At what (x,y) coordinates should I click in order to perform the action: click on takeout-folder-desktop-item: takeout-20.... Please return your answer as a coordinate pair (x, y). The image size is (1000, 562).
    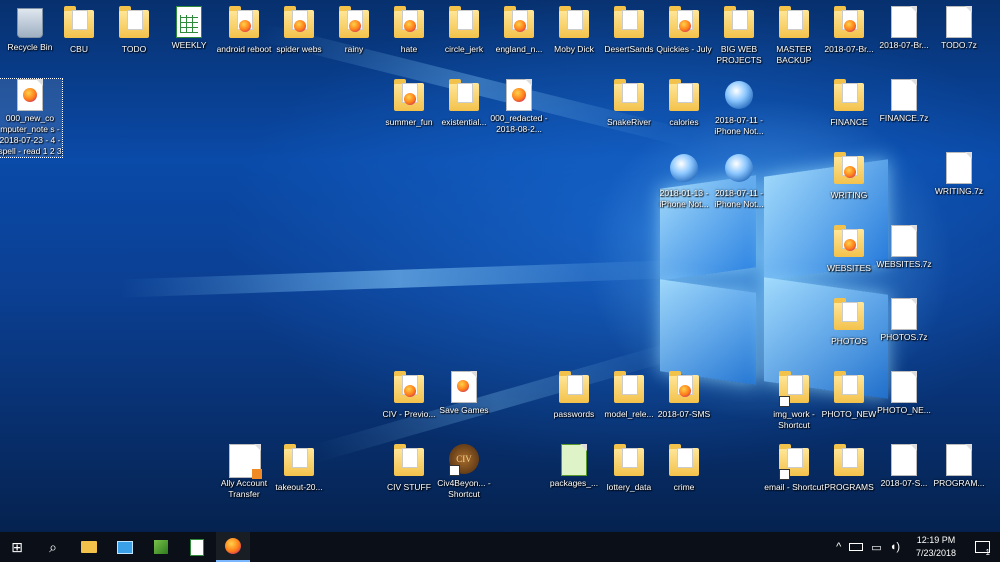
    Looking at the image, I should click on (299, 468).